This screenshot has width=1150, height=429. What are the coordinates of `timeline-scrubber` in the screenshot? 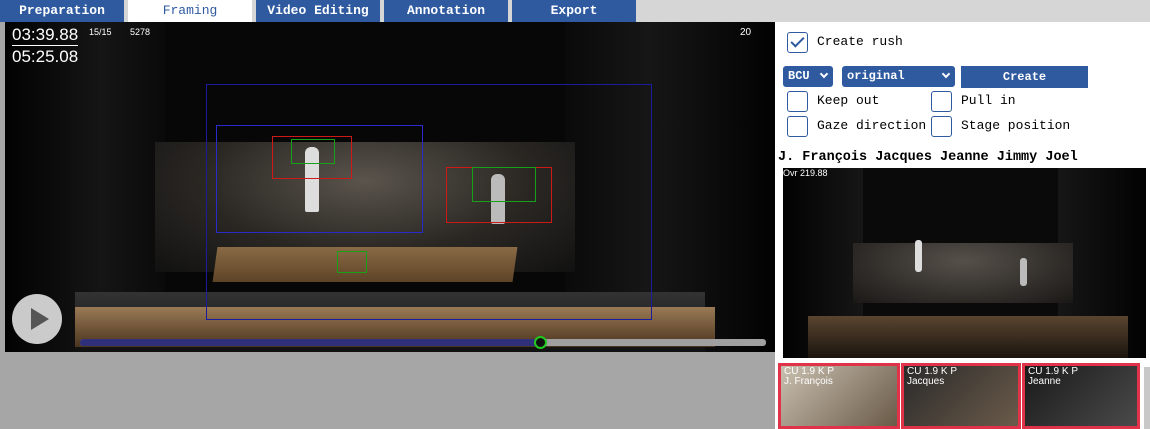 It's located at (423, 342).